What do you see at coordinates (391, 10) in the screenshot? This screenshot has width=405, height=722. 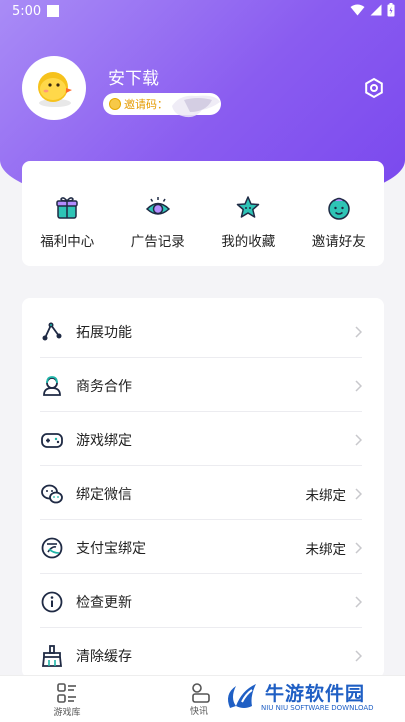 I see `battery-icon` at bounding box center [391, 10].